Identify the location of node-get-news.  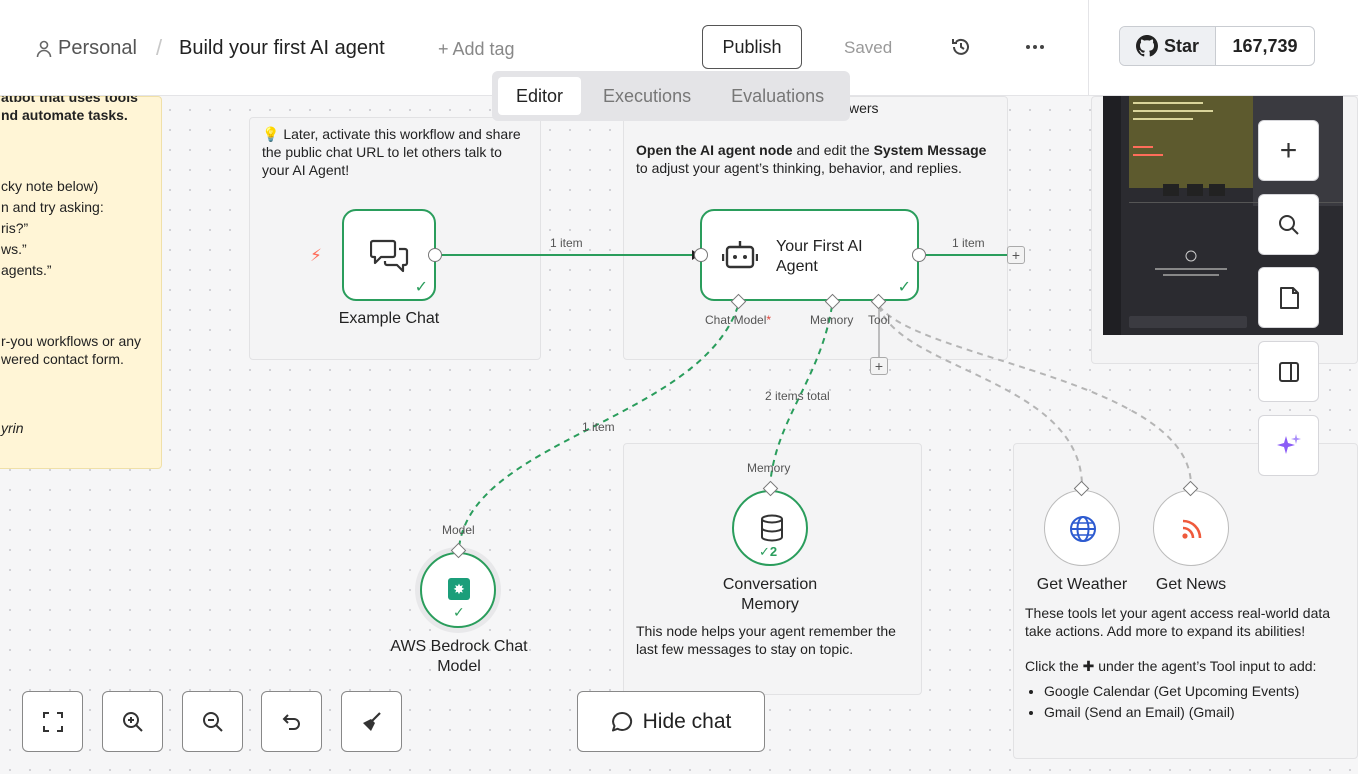
(1191, 528).